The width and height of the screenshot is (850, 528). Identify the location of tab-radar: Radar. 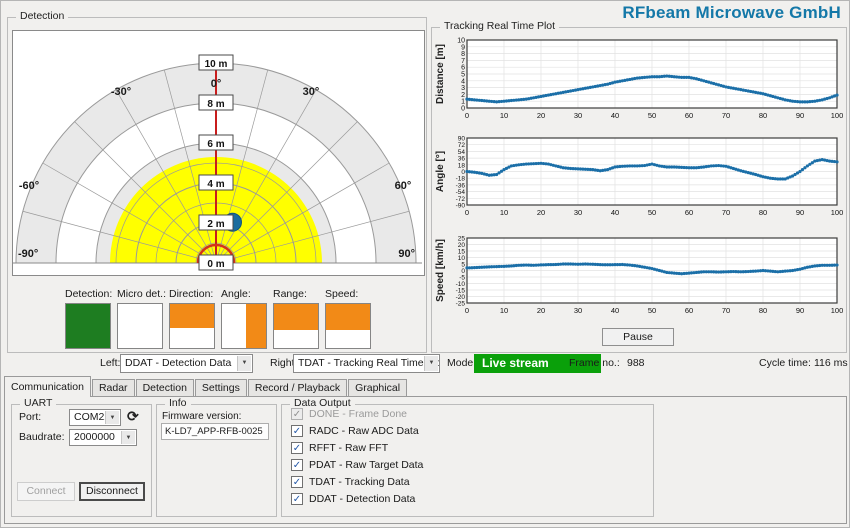
(113, 388).